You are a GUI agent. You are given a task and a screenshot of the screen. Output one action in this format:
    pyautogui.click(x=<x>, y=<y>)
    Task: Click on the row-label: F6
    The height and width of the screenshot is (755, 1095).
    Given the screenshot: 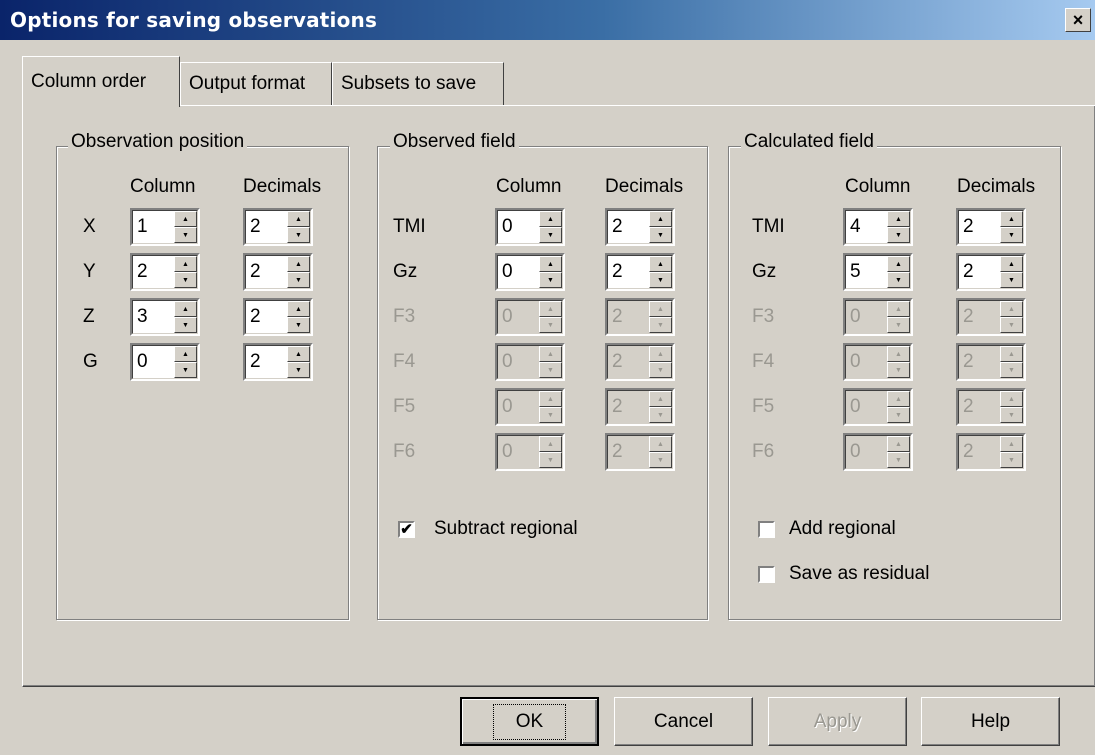 What is the action you would take?
    pyautogui.click(x=404, y=451)
    